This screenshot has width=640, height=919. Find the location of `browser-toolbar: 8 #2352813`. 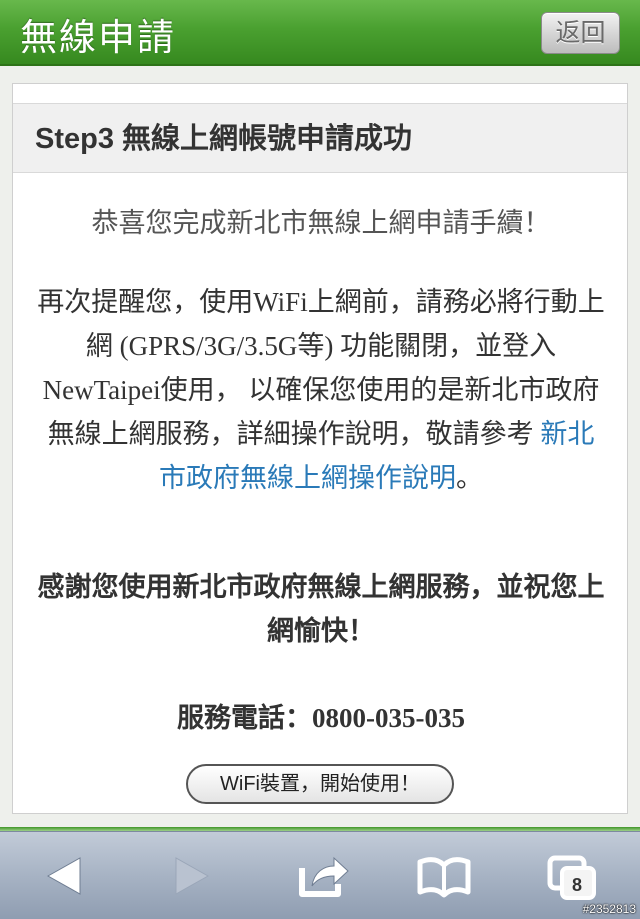

browser-toolbar: 8 #2352813 is located at coordinates (320, 875).